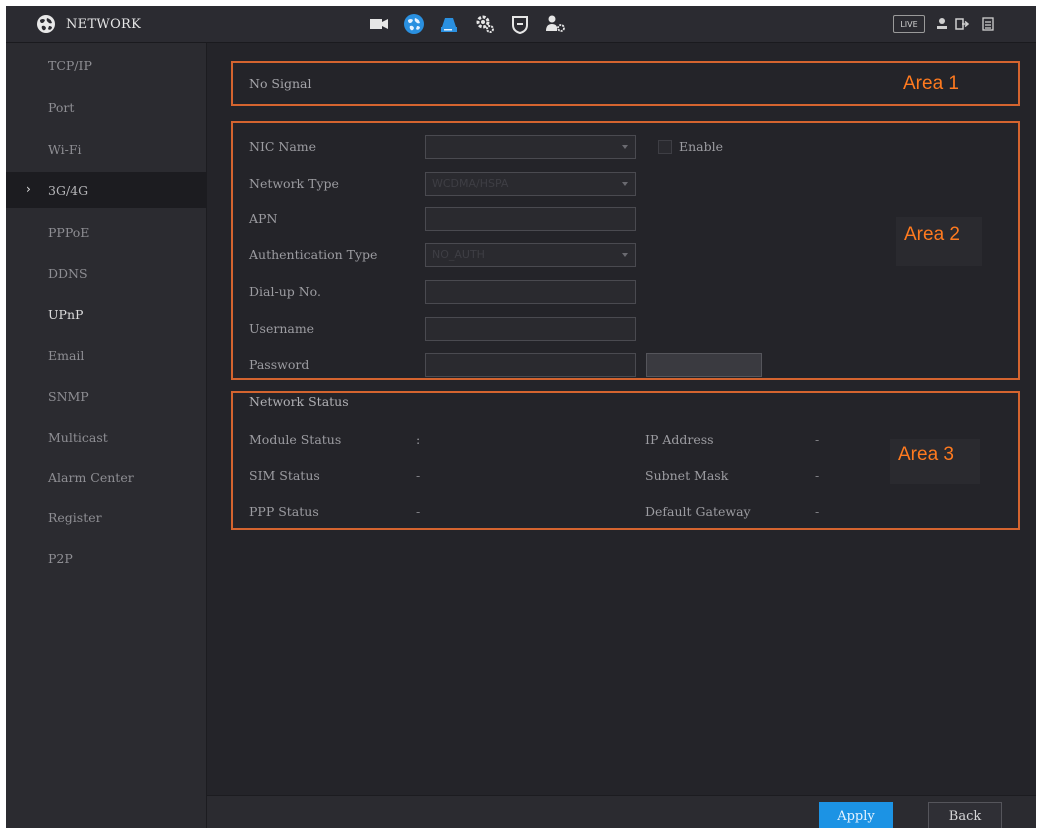 The image size is (1042, 834). What do you see at coordinates (679, 439) in the screenshot?
I see `ip-address-label: IP Address` at bounding box center [679, 439].